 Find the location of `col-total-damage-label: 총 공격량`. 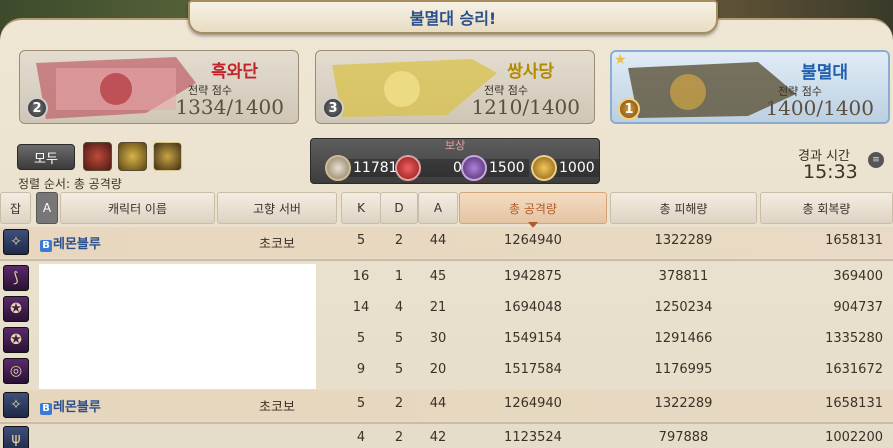

col-total-damage-label: 총 공격량 is located at coordinates (533, 208).